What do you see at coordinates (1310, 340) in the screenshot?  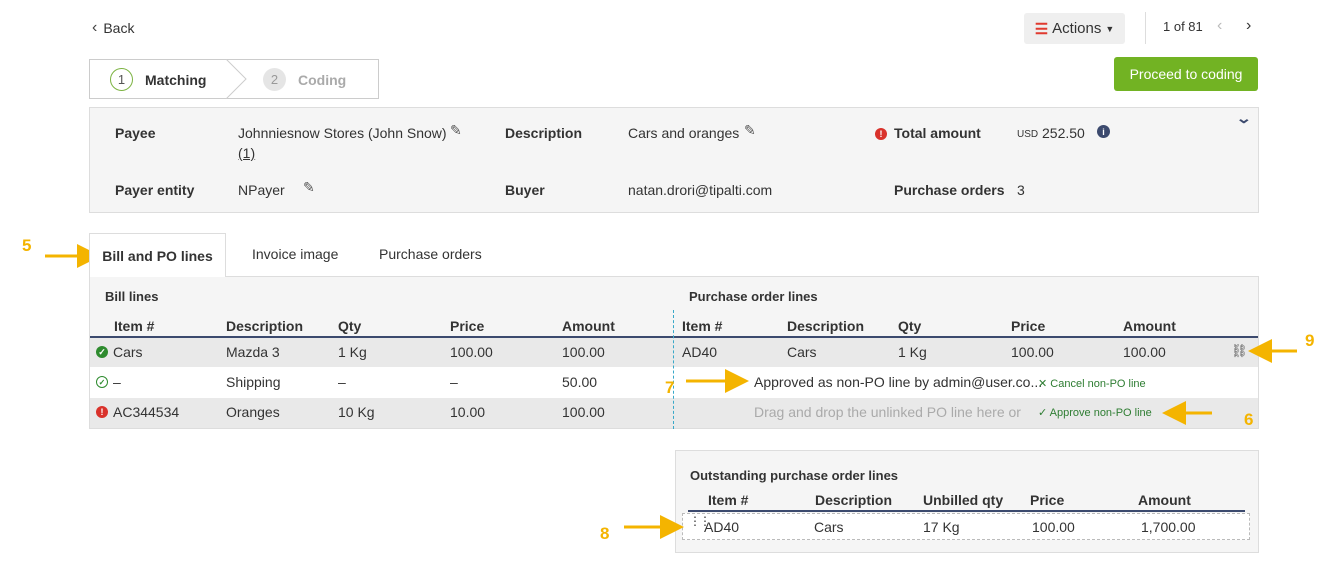 I see `annotation-number: 9` at bounding box center [1310, 340].